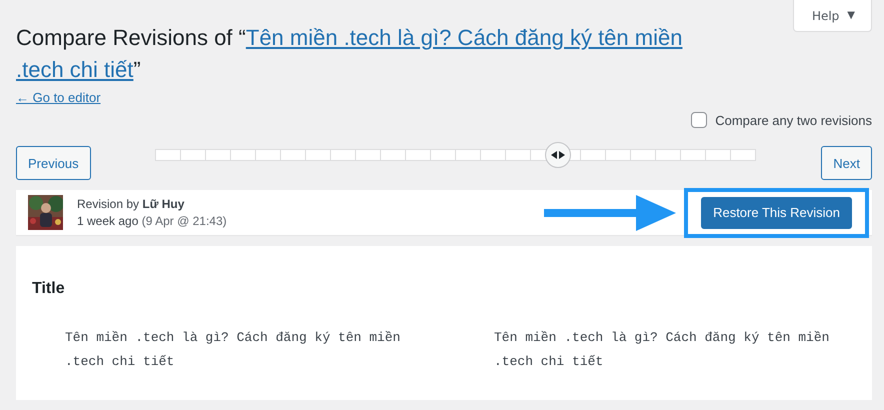  I want to click on restore-button: Restore This Revision, so click(776, 212).